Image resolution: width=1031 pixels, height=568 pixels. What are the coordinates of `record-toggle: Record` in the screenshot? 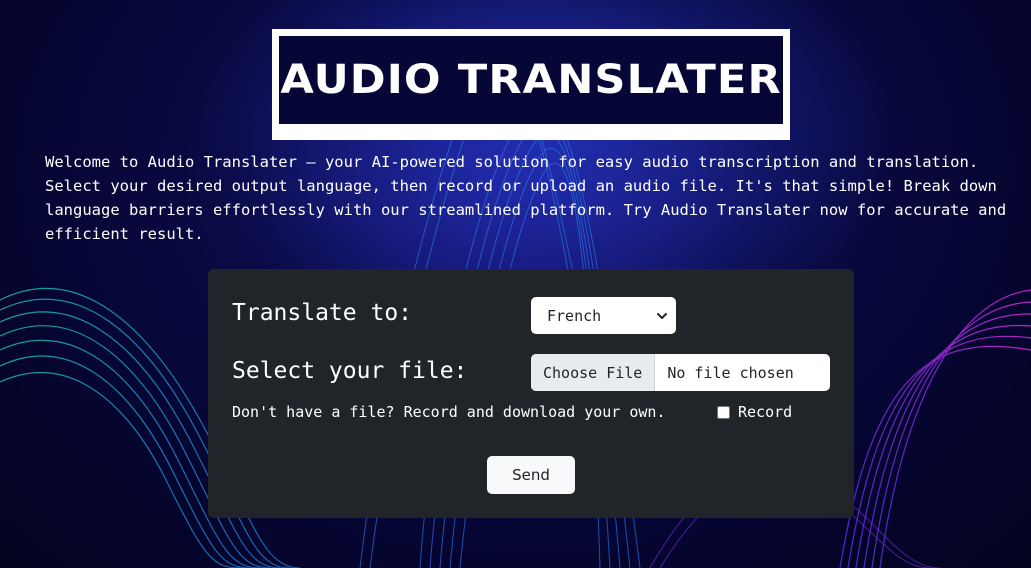 It's located at (754, 412).